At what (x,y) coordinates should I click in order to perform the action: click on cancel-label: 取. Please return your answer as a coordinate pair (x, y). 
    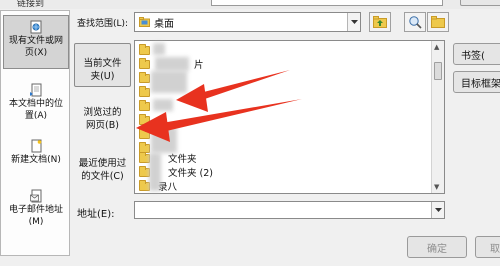
    Looking at the image, I should click on (495, 249).